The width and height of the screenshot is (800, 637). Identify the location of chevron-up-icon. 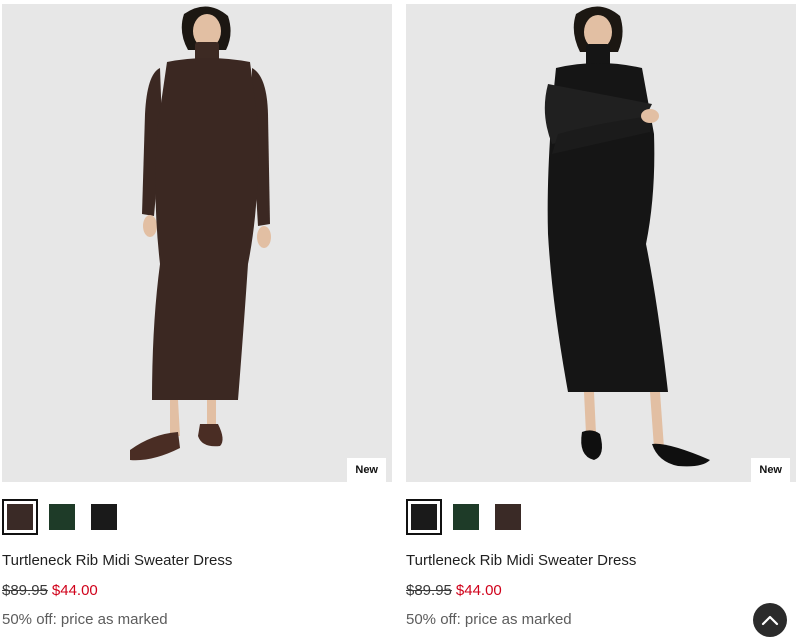
(770, 620).